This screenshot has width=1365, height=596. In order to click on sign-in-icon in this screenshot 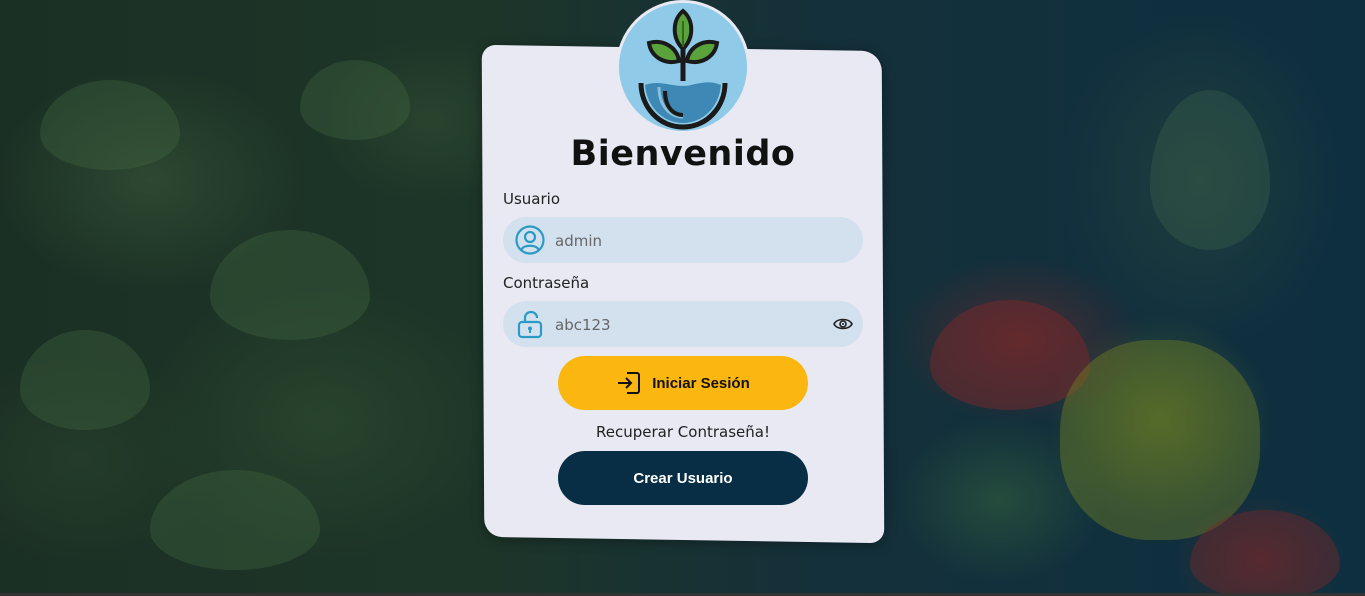, I will do `click(629, 383)`.